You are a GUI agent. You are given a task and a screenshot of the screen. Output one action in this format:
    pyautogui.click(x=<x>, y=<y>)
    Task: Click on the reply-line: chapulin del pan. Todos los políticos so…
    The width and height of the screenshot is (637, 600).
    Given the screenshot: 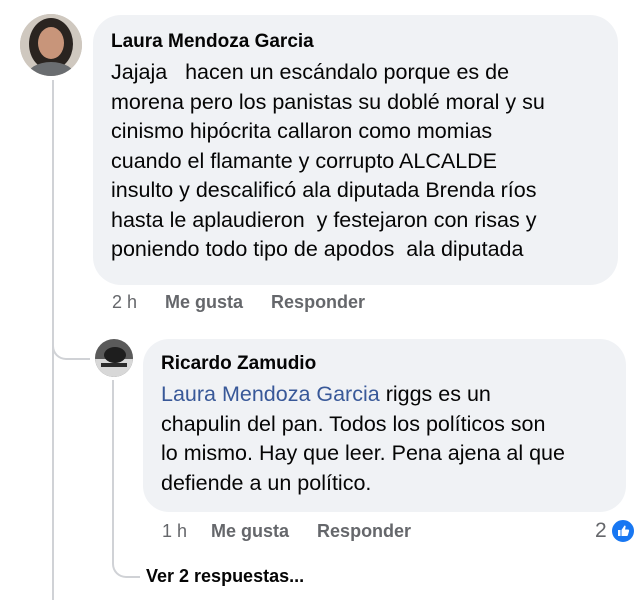 What is the action you would take?
    pyautogui.click(x=353, y=423)
    